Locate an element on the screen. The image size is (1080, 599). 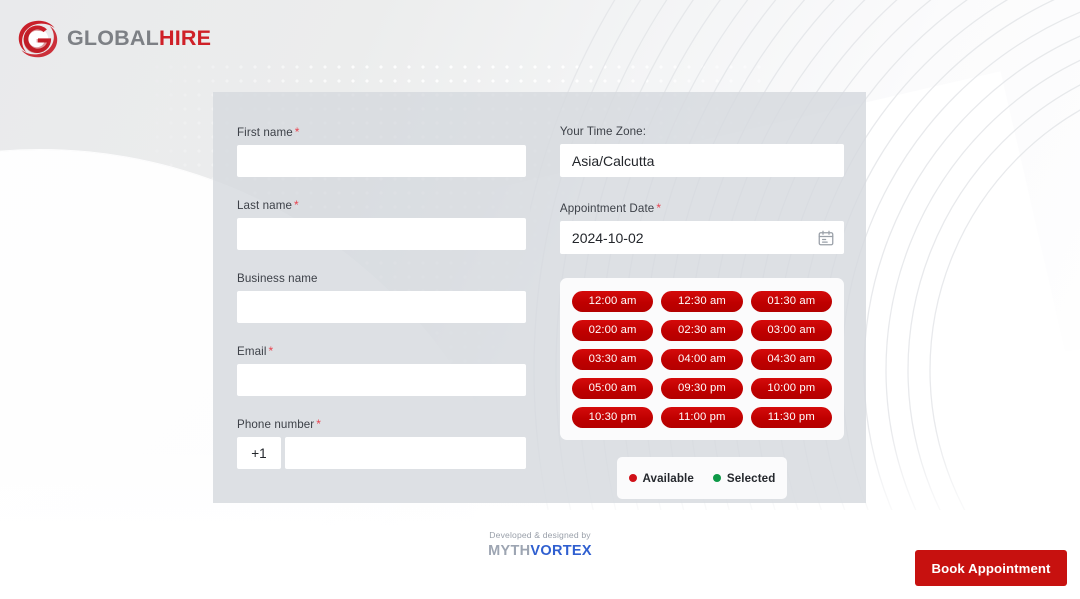
time-slot-button: 04:00 am is located at coordinates (702, 359).